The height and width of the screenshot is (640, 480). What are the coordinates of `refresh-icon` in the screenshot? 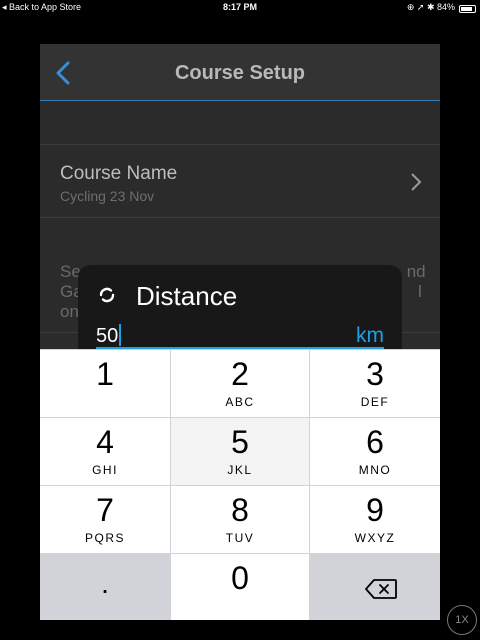 It's located at (107, 295).